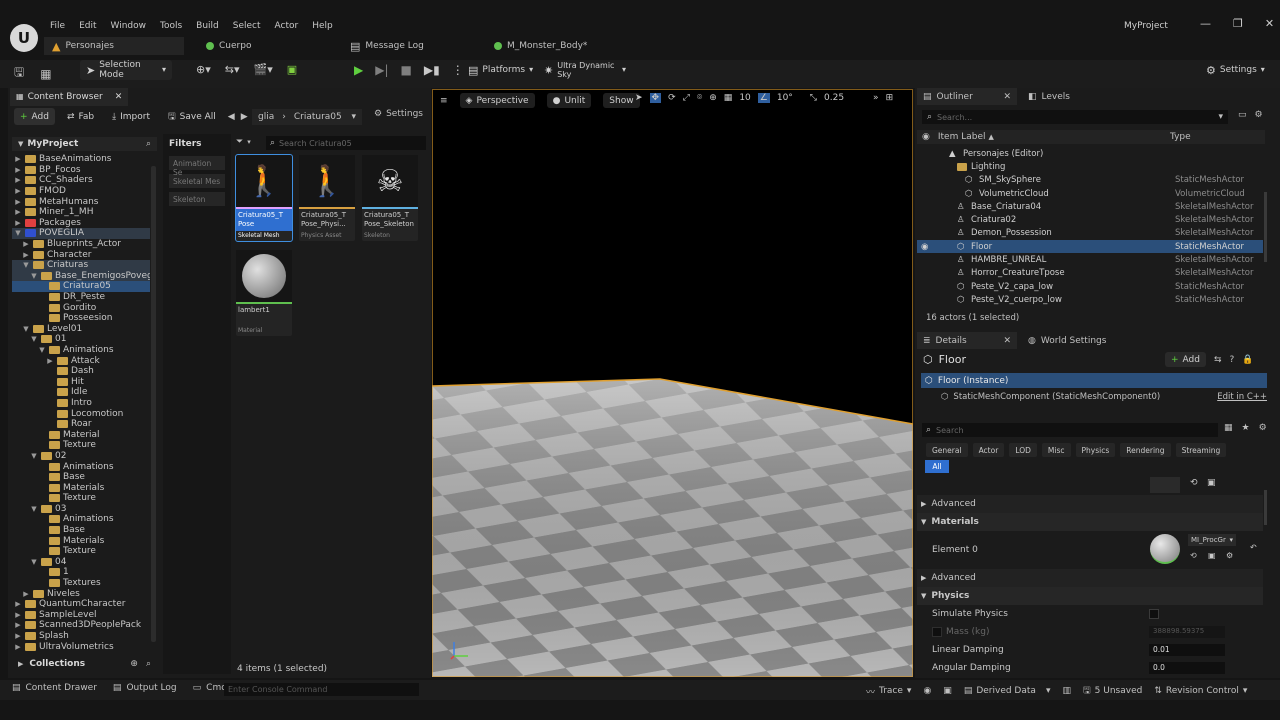  I want to click on world-local-icon: ⊕, so click(713, 98).